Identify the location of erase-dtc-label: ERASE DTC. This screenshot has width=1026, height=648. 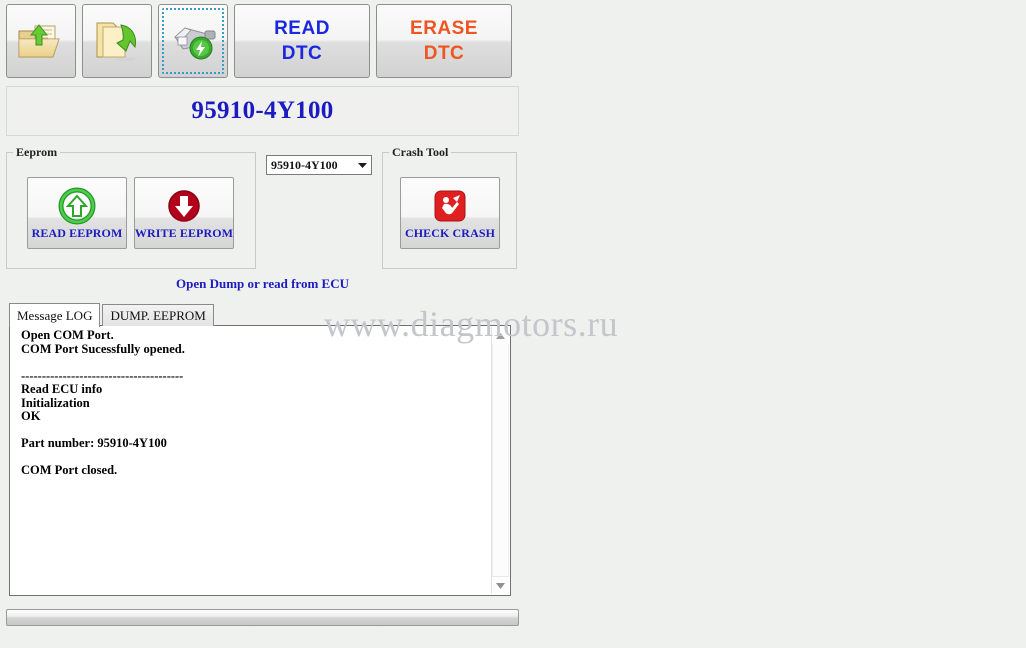
(444, 41).